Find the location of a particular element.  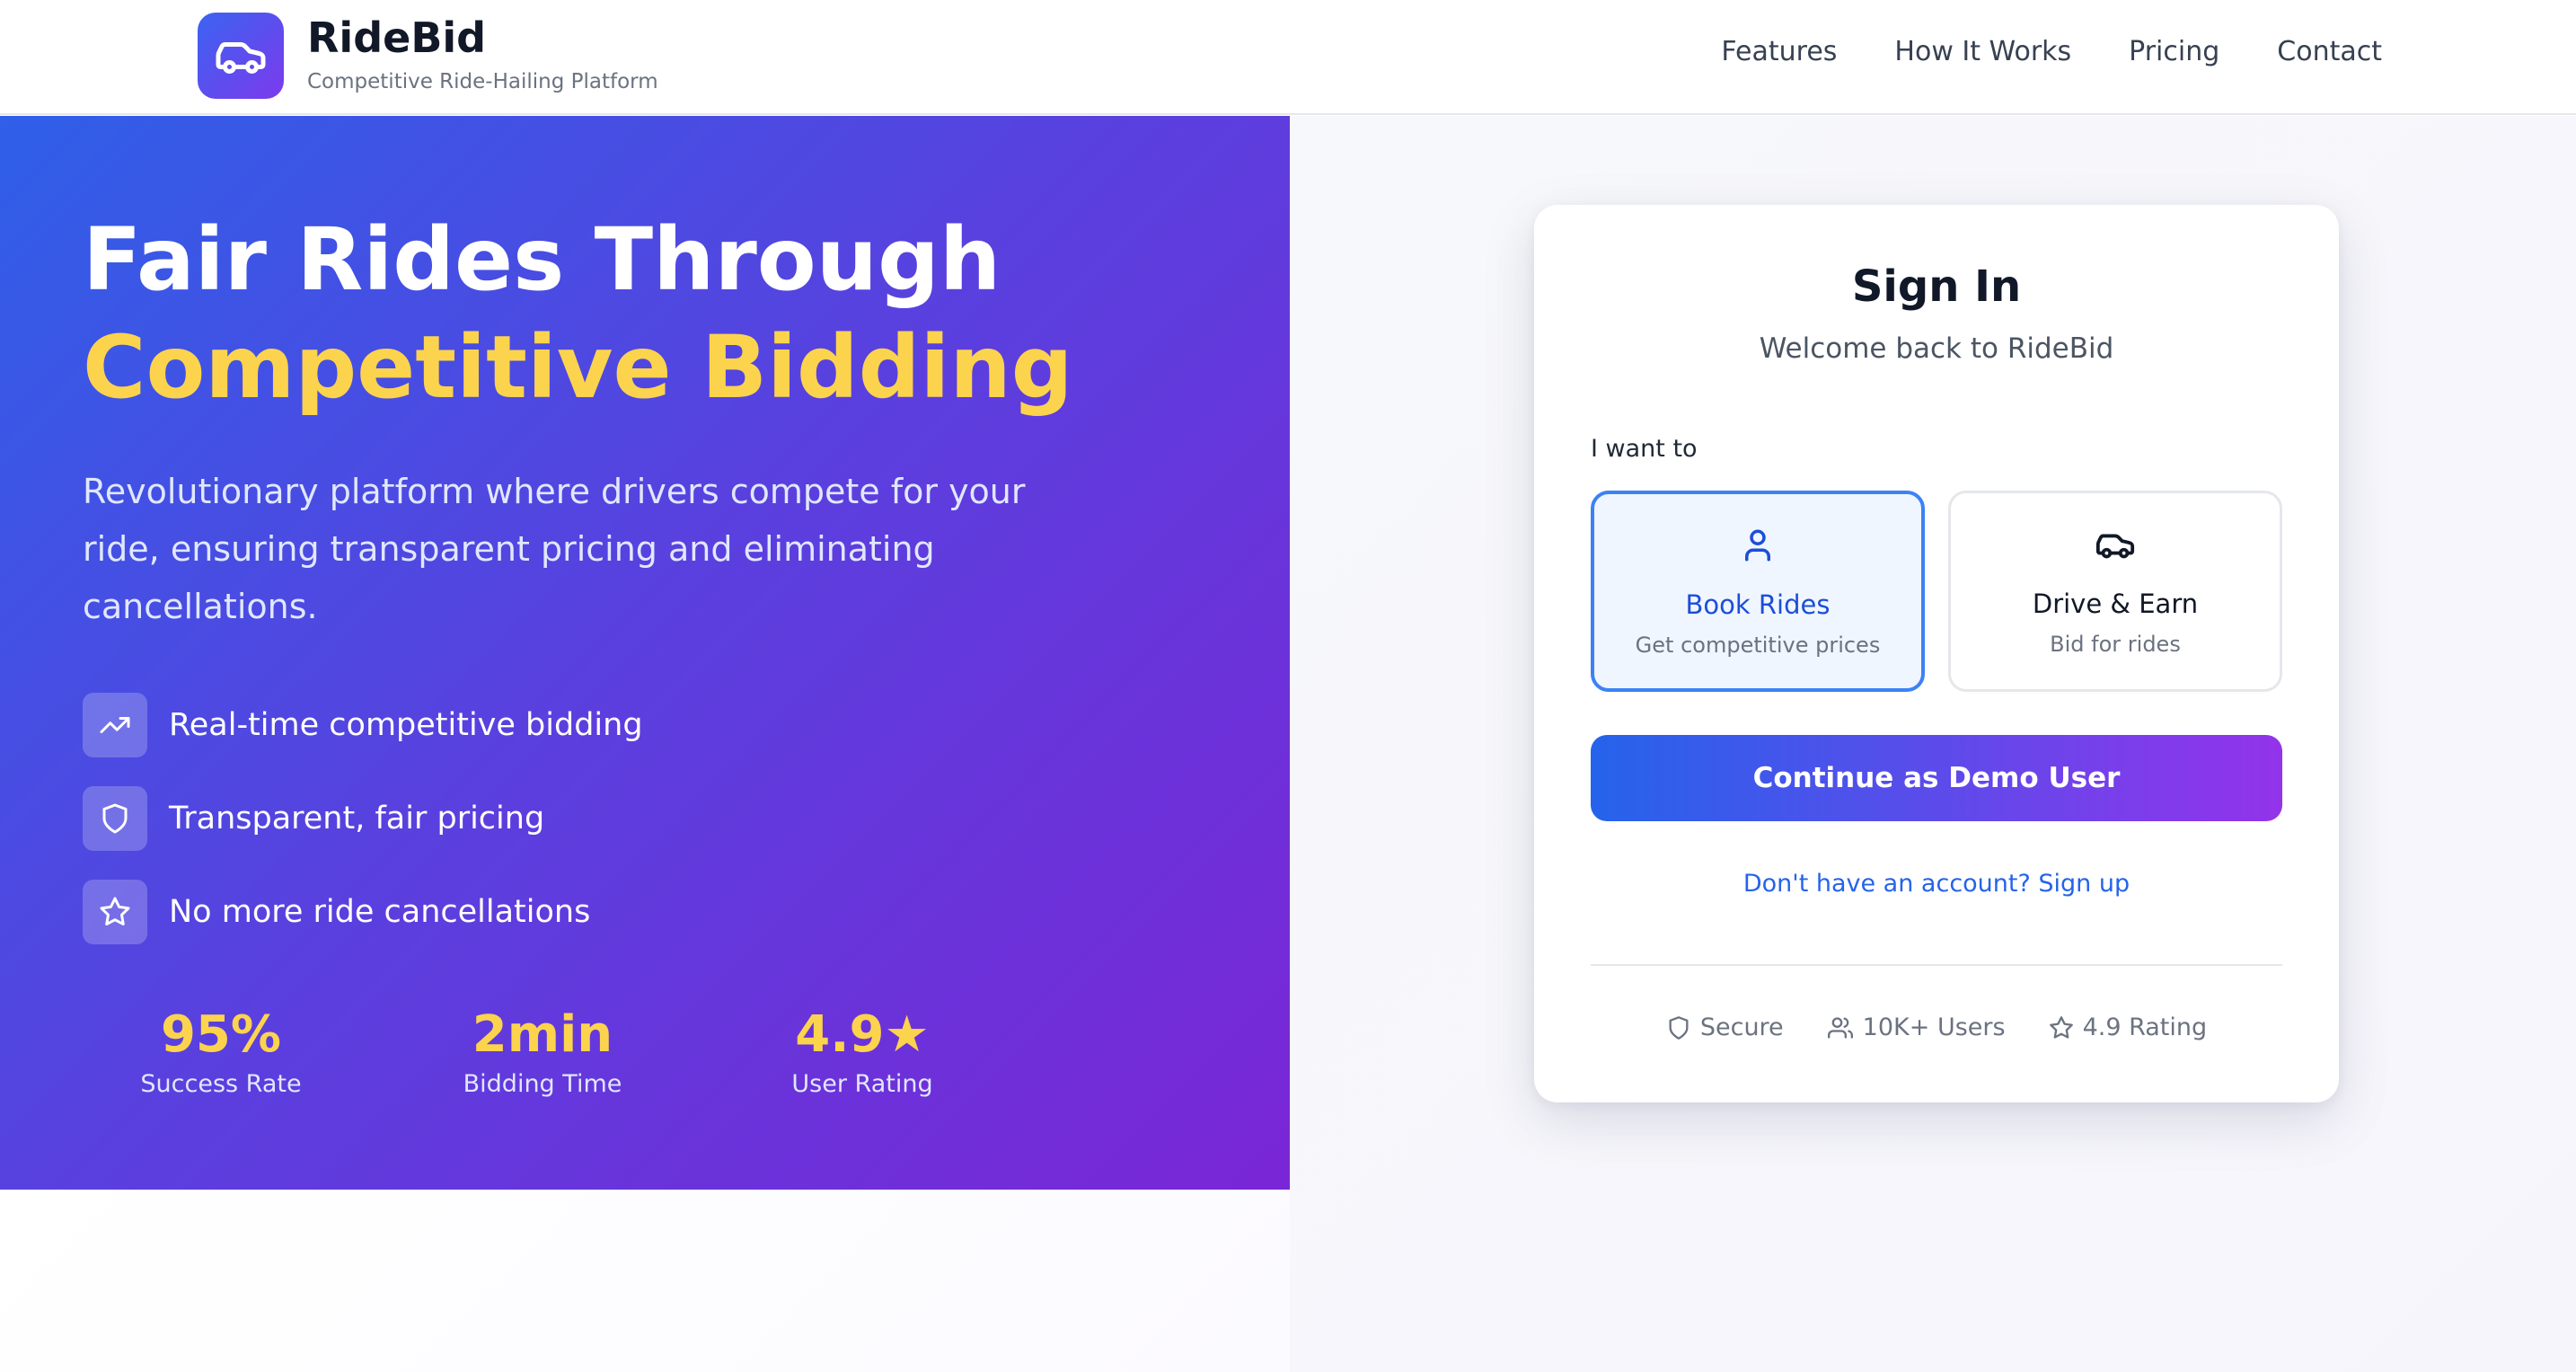

stat-success-rate: 95% Success Rate is located at coordinates (221, 1053).